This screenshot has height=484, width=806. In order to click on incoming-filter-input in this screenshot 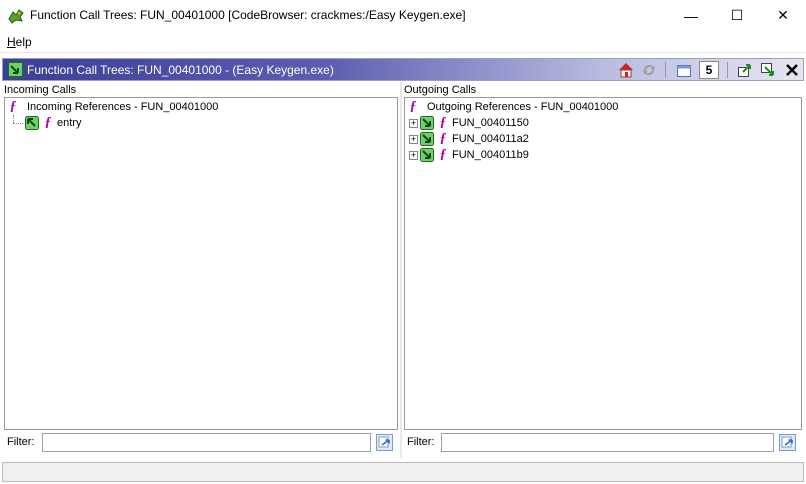, I will do `click(206, 442)`.